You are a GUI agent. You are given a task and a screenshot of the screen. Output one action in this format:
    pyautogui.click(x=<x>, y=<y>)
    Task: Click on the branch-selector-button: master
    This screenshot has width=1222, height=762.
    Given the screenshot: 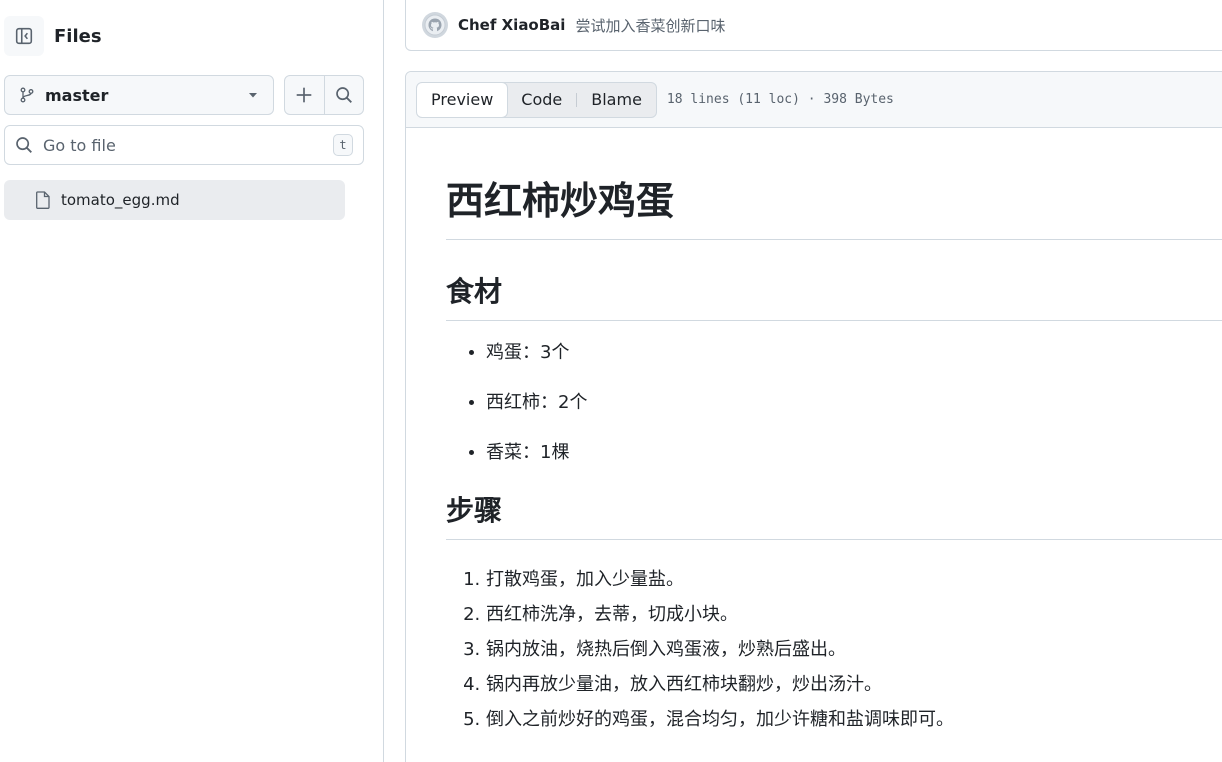 What is the action you would take?
    pyautogui.click(x=139, y=95)
    